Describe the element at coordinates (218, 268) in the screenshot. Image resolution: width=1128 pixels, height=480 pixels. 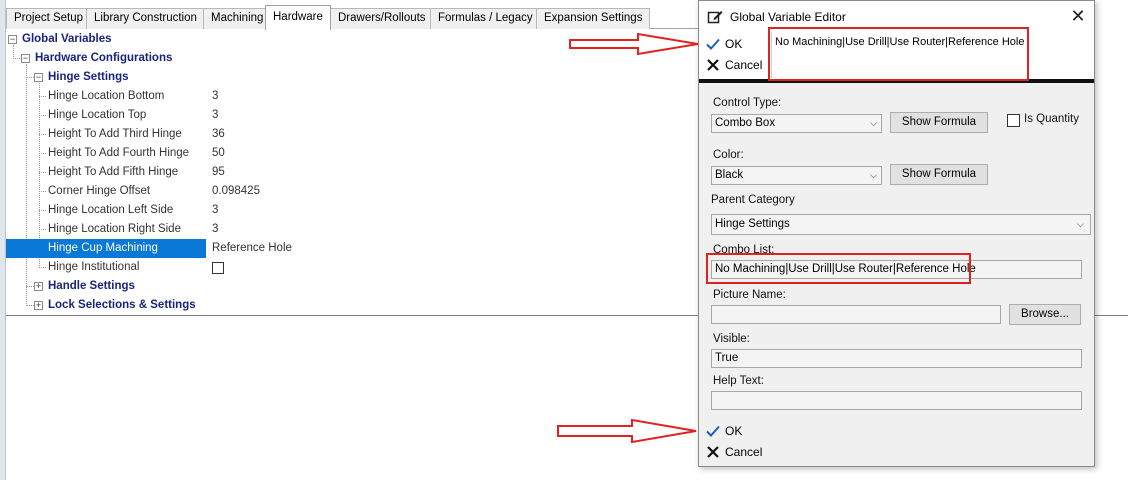
I see `hinge-institutional-checkbox` at that location.